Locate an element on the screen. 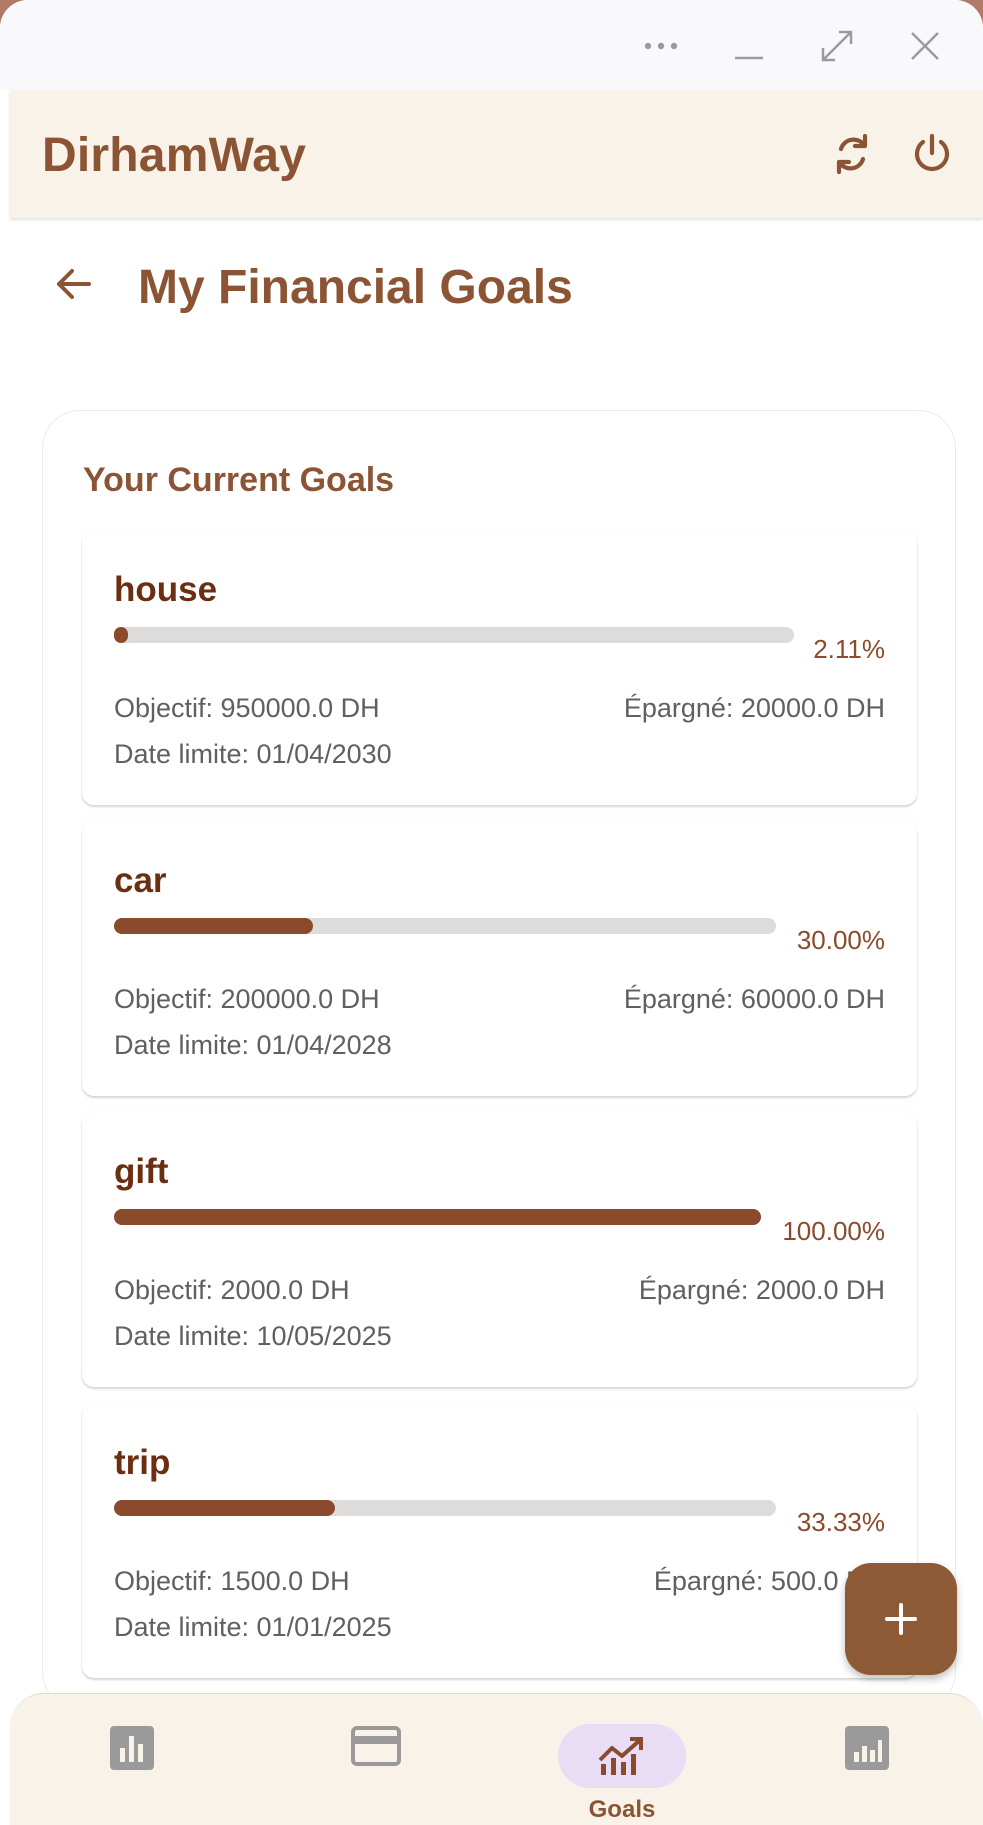  goal-target: Objectif: 950000.0 DH is located at coordinates (247, 708).